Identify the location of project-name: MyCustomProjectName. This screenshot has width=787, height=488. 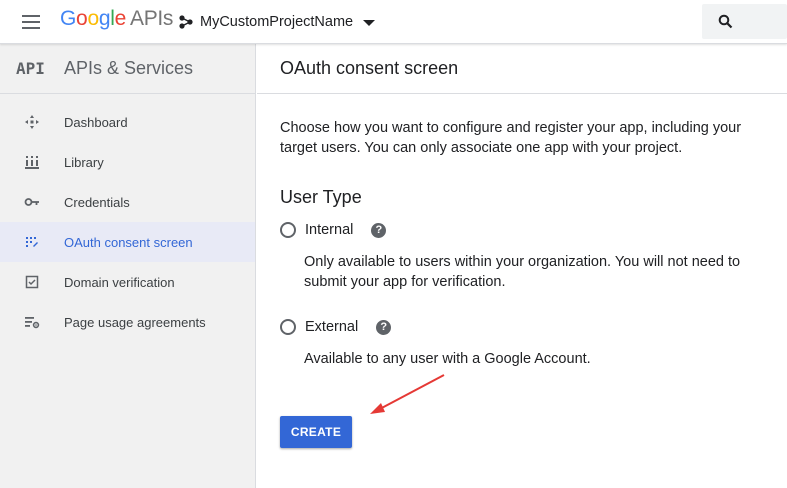
(277, 22).